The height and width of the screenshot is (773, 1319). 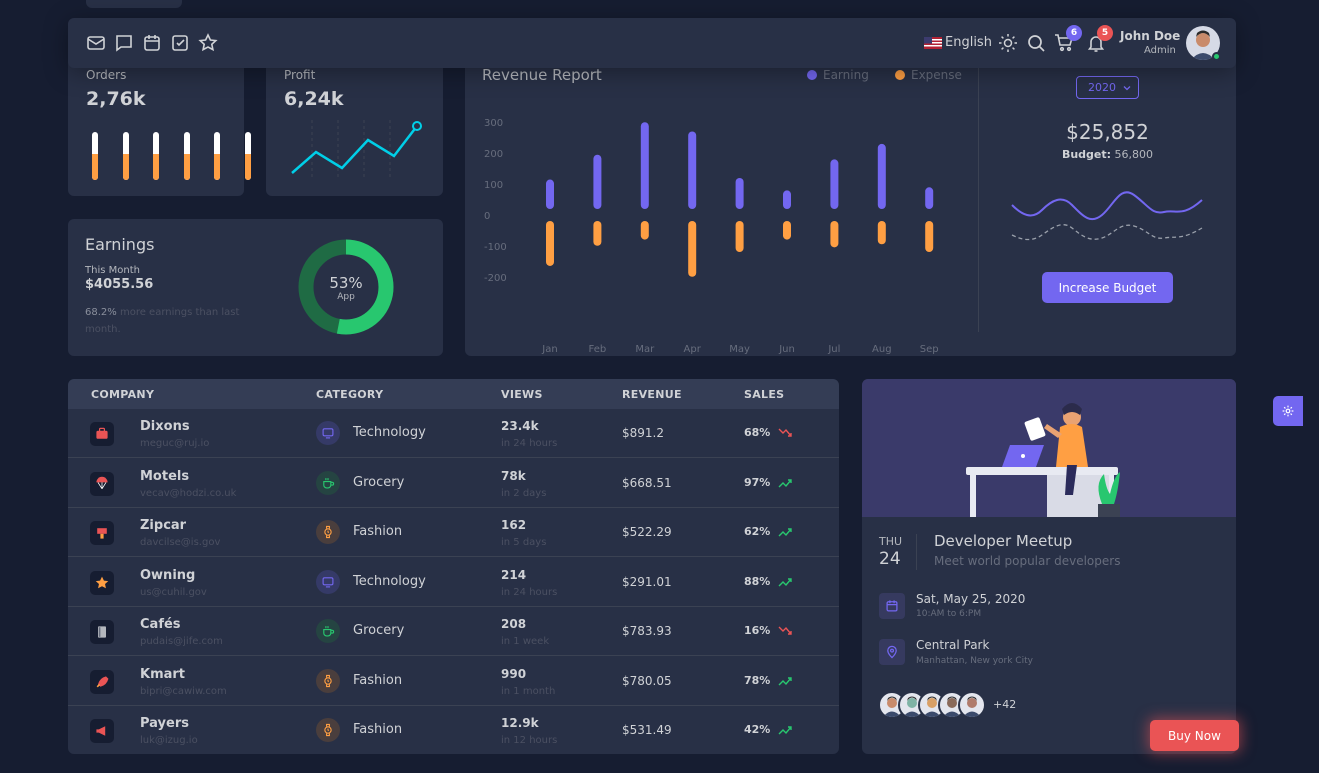 What do you see at coordinates (354, 124) in the screenshot?
I see `profit-card: Profit 6,24k` at bounding box center [354, 124].